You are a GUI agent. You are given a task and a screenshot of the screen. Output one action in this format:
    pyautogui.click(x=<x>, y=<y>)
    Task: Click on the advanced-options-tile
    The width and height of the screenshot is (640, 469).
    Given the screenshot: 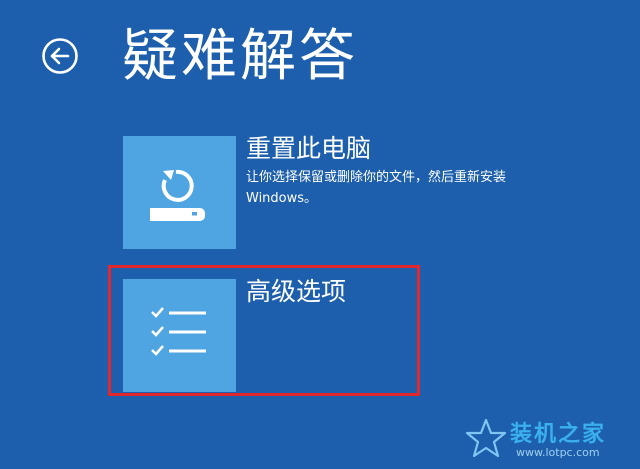 What is the action you would take?
    pyautogui.click(x=179, y=335)
    